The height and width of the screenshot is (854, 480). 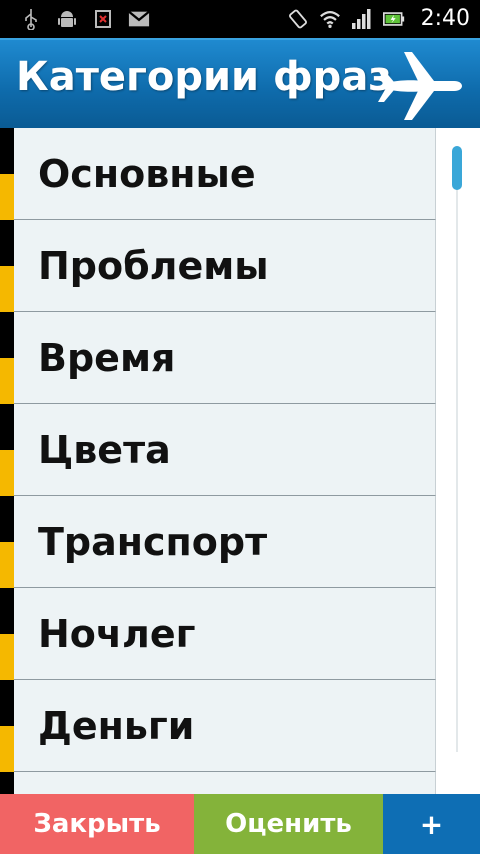 I want to click on bottom-button-bar: Закрыть Оценить +, so click(x=240, y=824).